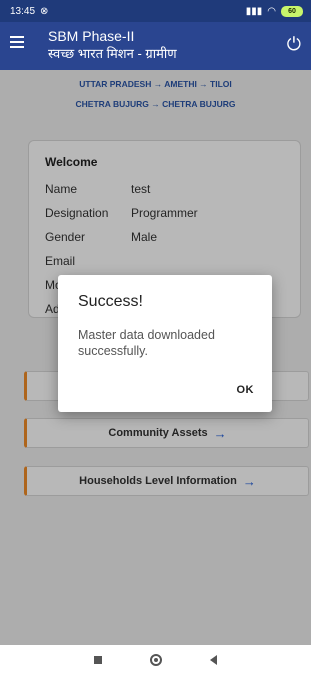  Describe the element at coordinates (98, 660) in the screenshot. I see `recents-icon` at that location.